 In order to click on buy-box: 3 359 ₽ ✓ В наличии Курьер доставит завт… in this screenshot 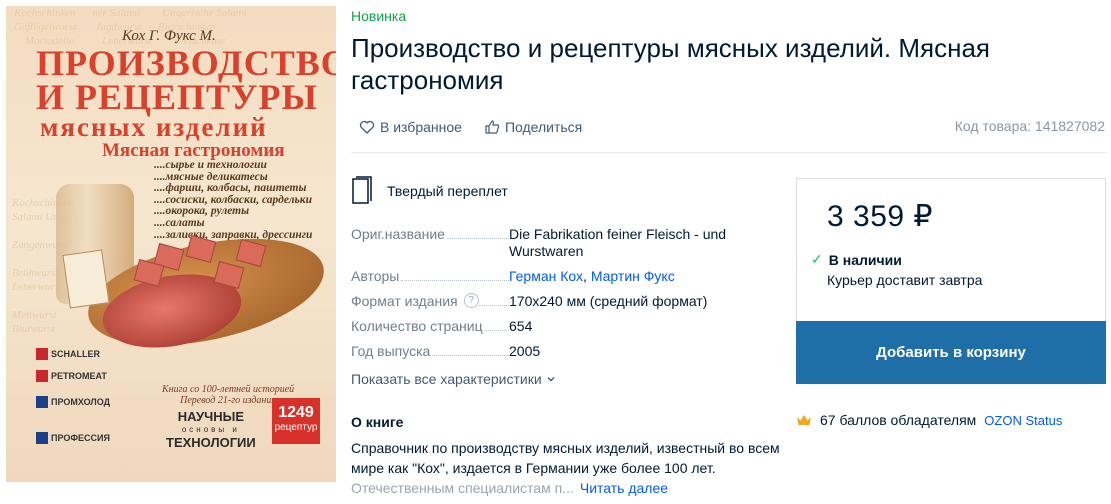, I will do `click(951, 281)`.